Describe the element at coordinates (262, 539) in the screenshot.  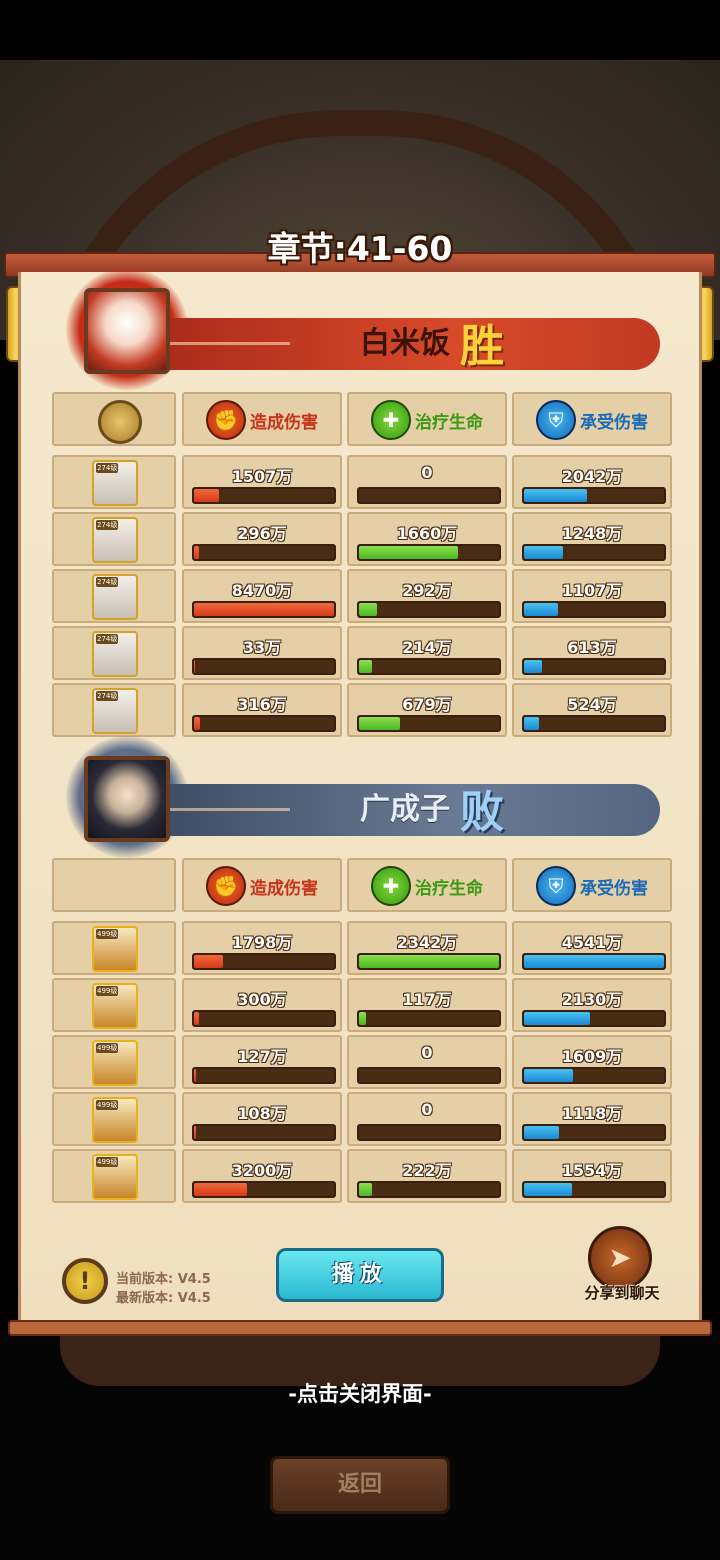
I see `stat-cell-damage: 296万` at that location.